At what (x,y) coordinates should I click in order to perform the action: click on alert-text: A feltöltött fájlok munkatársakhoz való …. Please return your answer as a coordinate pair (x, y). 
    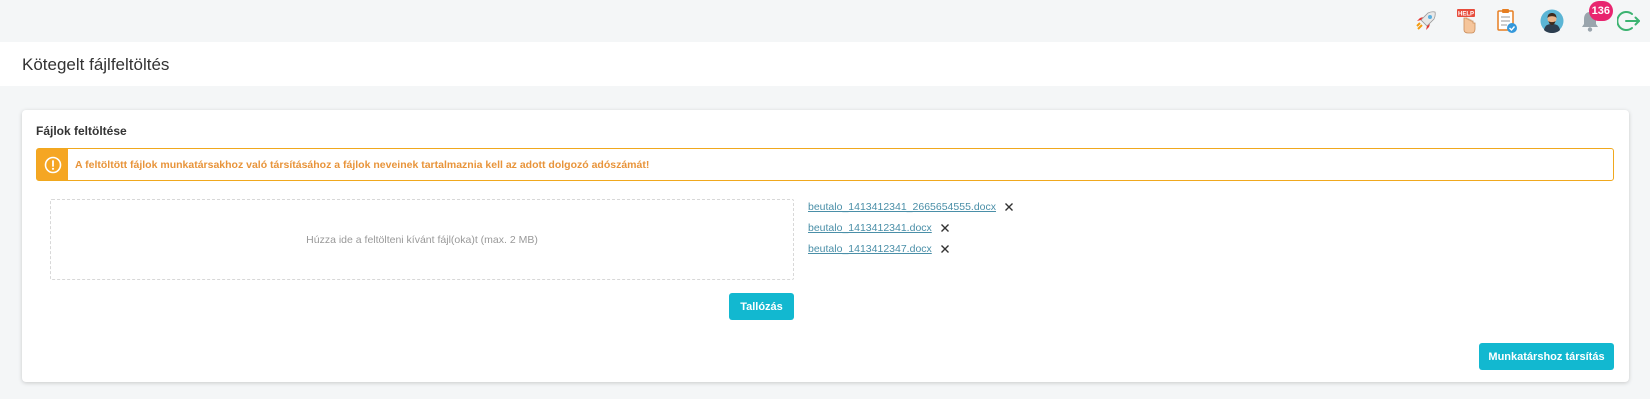
    Looking at the image, I should click on (362, 164).